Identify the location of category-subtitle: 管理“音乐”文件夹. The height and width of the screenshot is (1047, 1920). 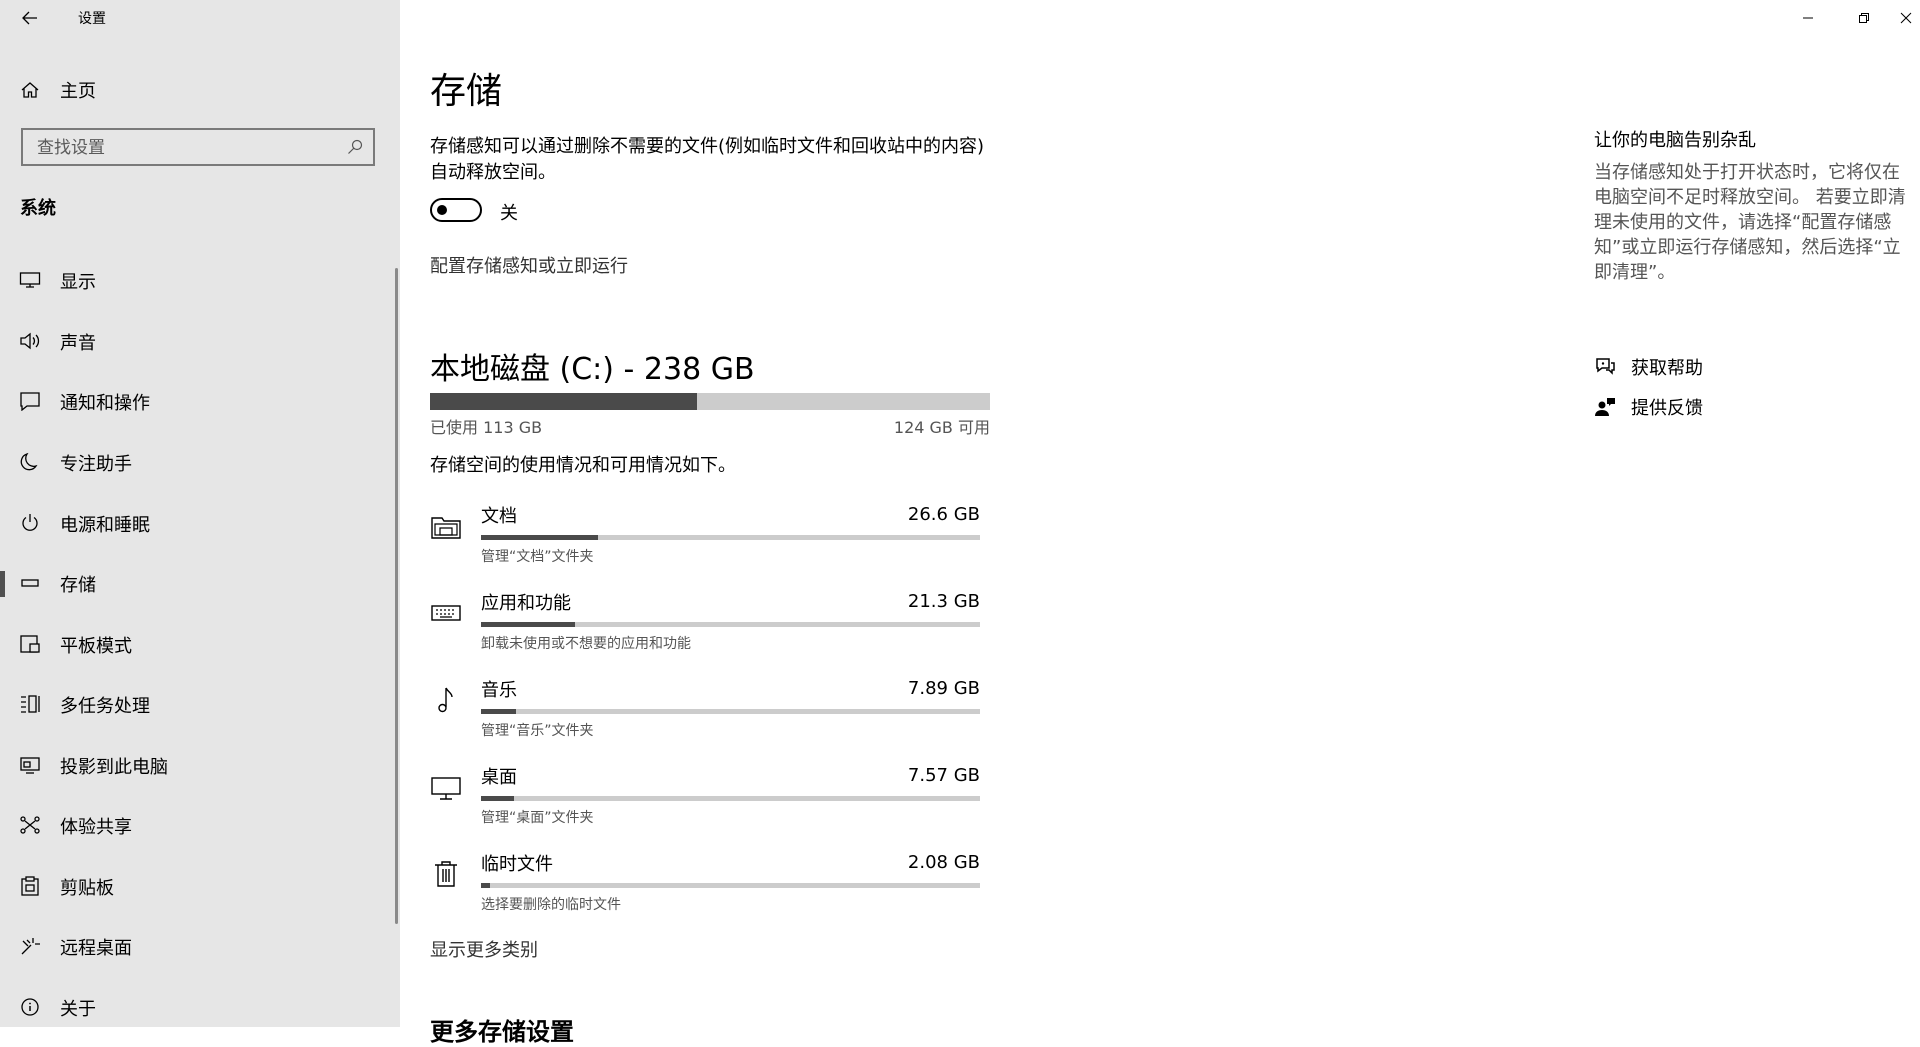
(537, 731).